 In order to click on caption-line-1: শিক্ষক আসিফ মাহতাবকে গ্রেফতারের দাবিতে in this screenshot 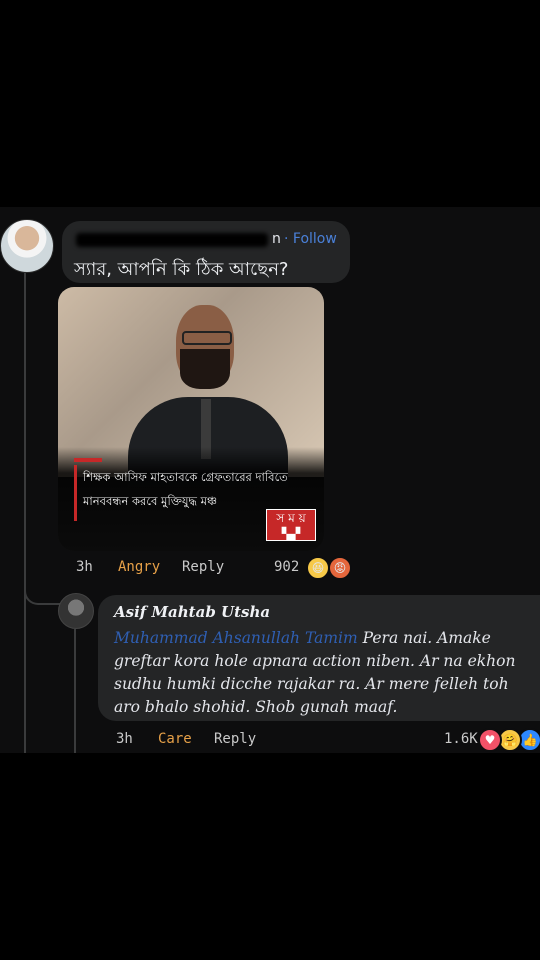, I will do `click(185, 477)`.